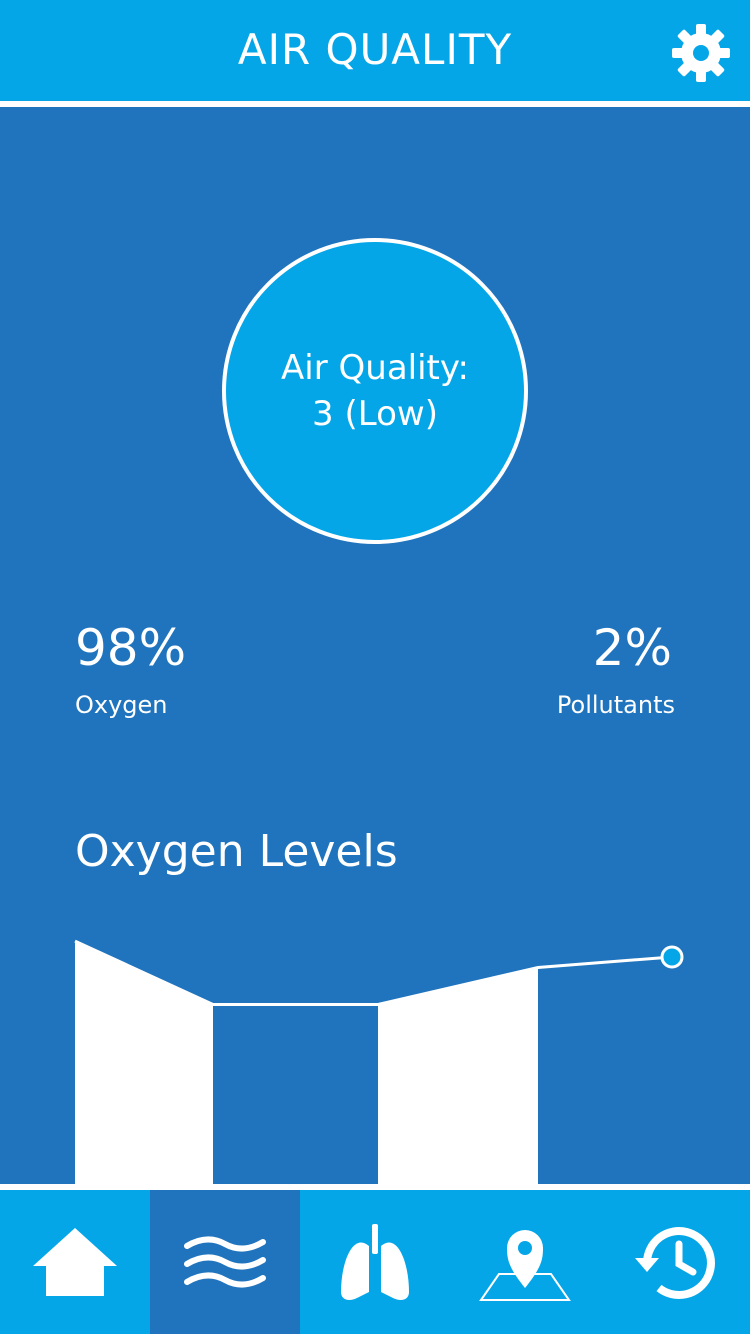  What do you see at coordinates (379, 1061) in the screenshot?
I see `oxygen-levels-chart` at bounding box center [379, 1061].